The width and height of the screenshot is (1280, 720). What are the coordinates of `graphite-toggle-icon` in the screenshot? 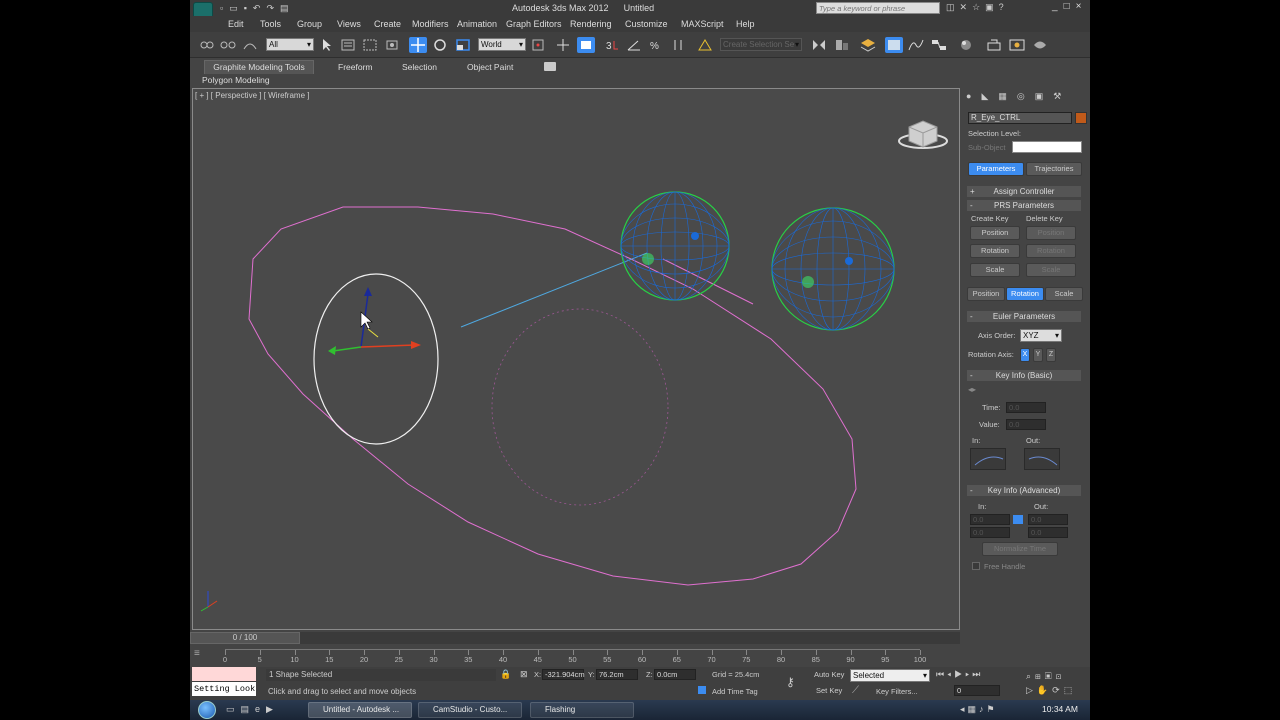 It's located at (894, 45).